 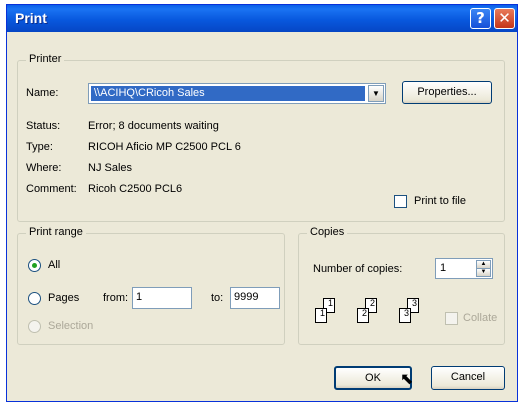 I want to click on number-of-copies-label: Number of copies:, so click(x=358, y=269).